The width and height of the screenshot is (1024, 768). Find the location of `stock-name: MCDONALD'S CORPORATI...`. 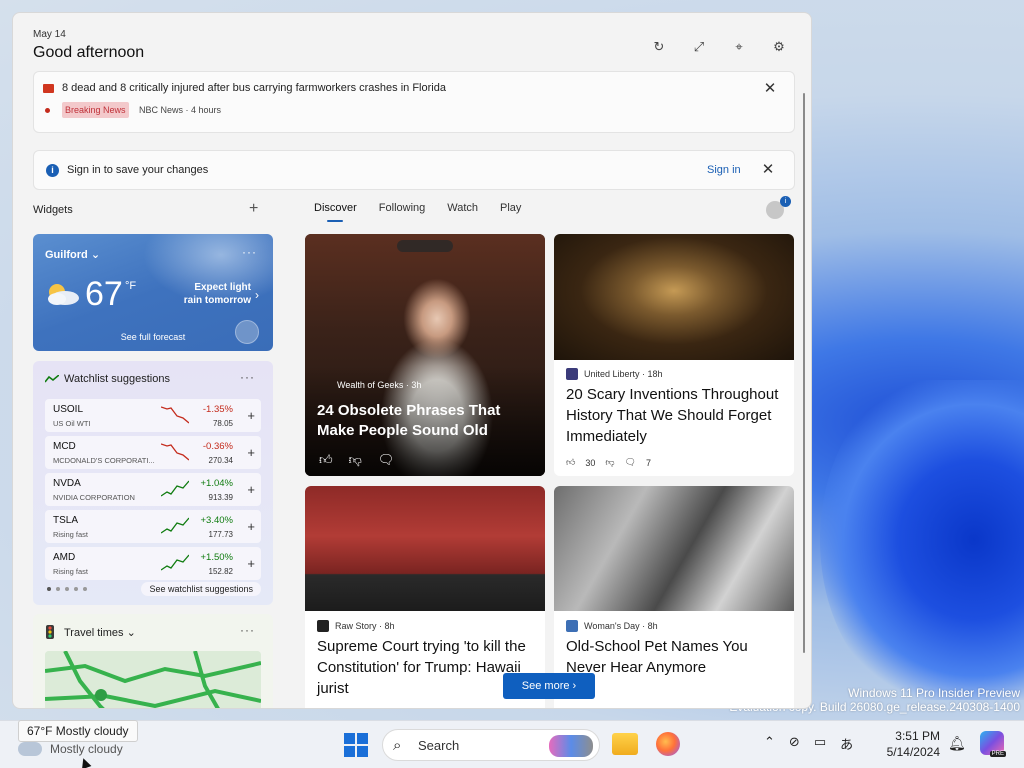

stock-name: MCDONALD'S CORPORATI... is located at coordinates (104, 460).